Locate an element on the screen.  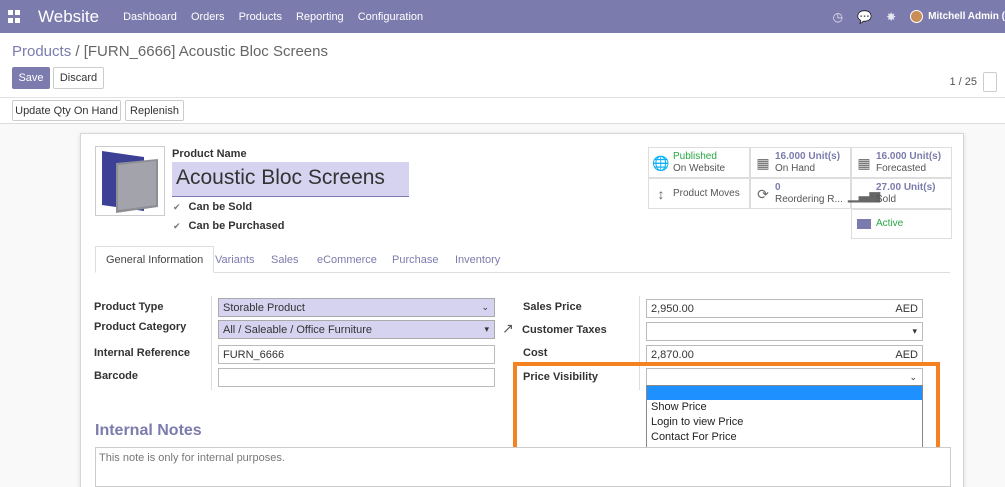
product-moves-label: Product Moves is located at coordinates (706, 193).